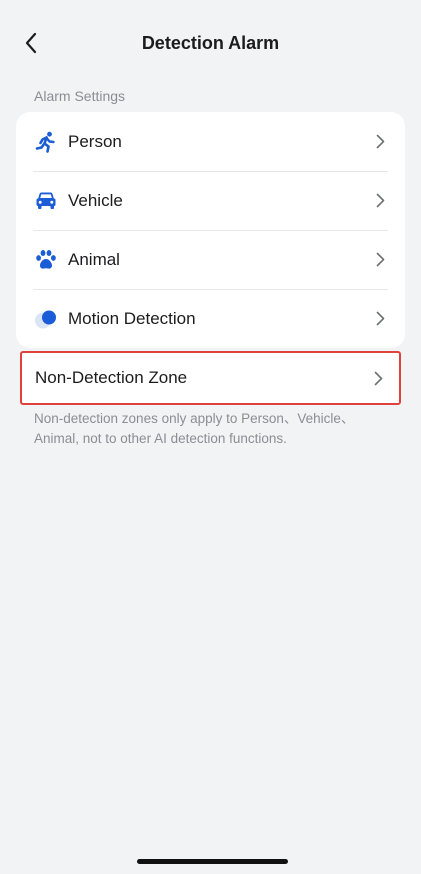 This screenshot has height=874, width=421. Describe the element at coordinates (210, 200) in the screenshot. I see `settings-item-vehicle: Vehicle` at that location.